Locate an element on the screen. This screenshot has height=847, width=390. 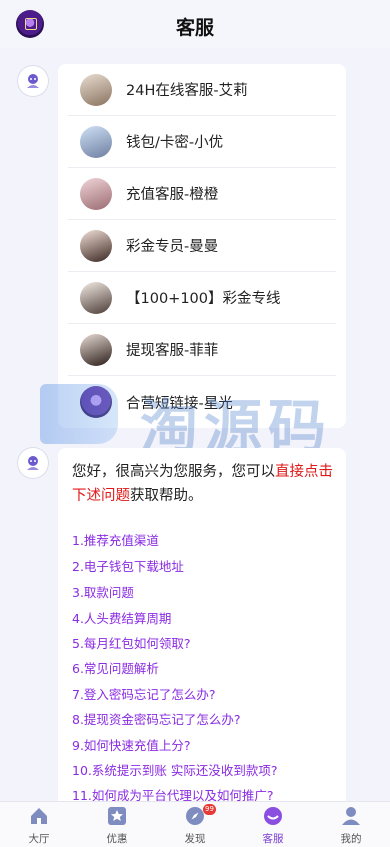
agent-name: 合营短链接-星光 is located at coordinates (179, 403).